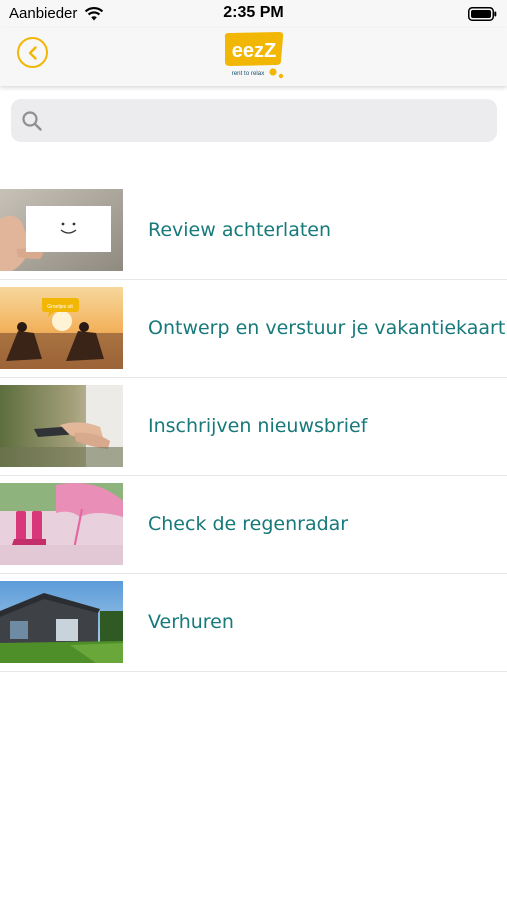  What do you see at coordinates (258, 426) in the screenshot?
I see `menu-item-label: Inschrijven nieuwsbrief` at bounding box center [258, 426].